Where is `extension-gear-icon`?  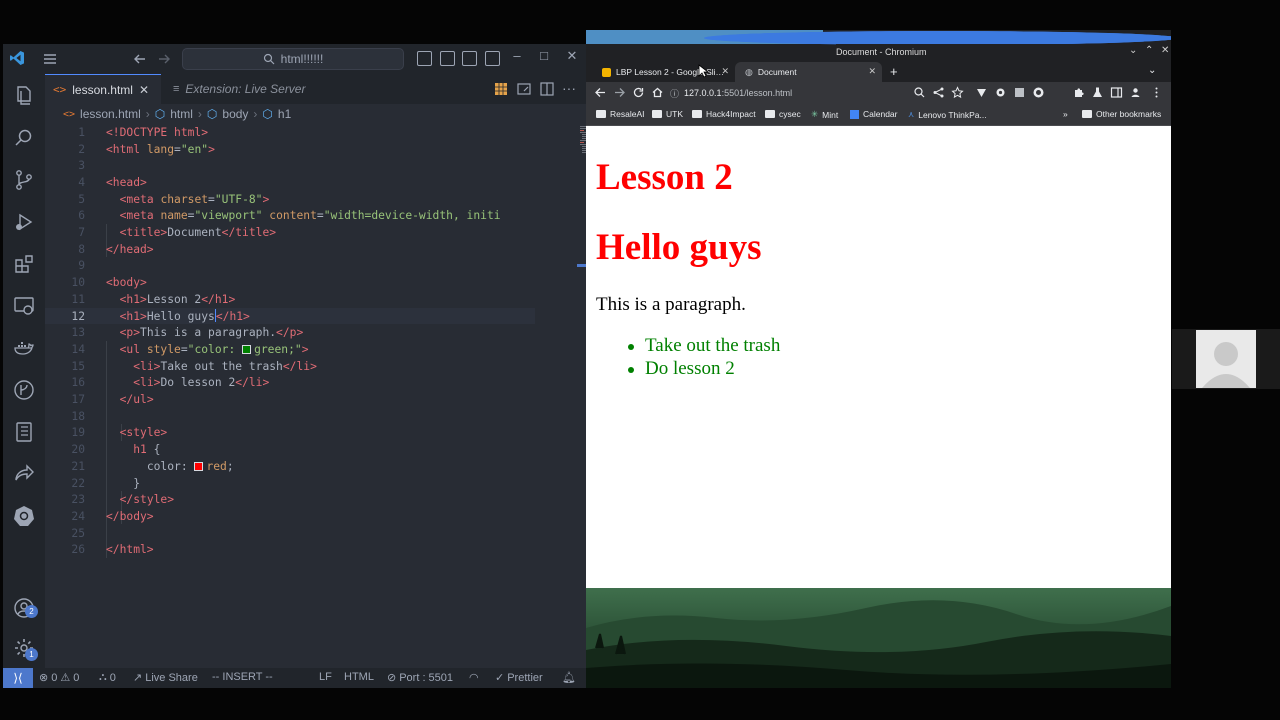 extension-gear-icon is located at coordinates (1000, 92).